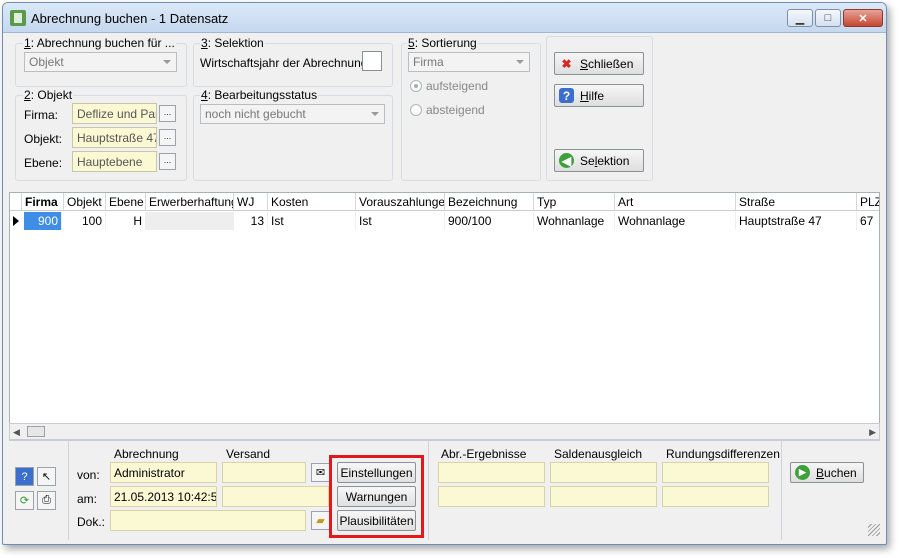  Describe the element at coordinates (190, 202) in the screenshot. I see `column-header-erwerberhaftung: Erwerberhaftung` at that location.